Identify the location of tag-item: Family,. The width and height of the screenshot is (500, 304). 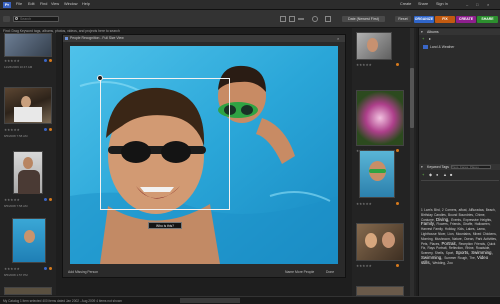
(429, 223).